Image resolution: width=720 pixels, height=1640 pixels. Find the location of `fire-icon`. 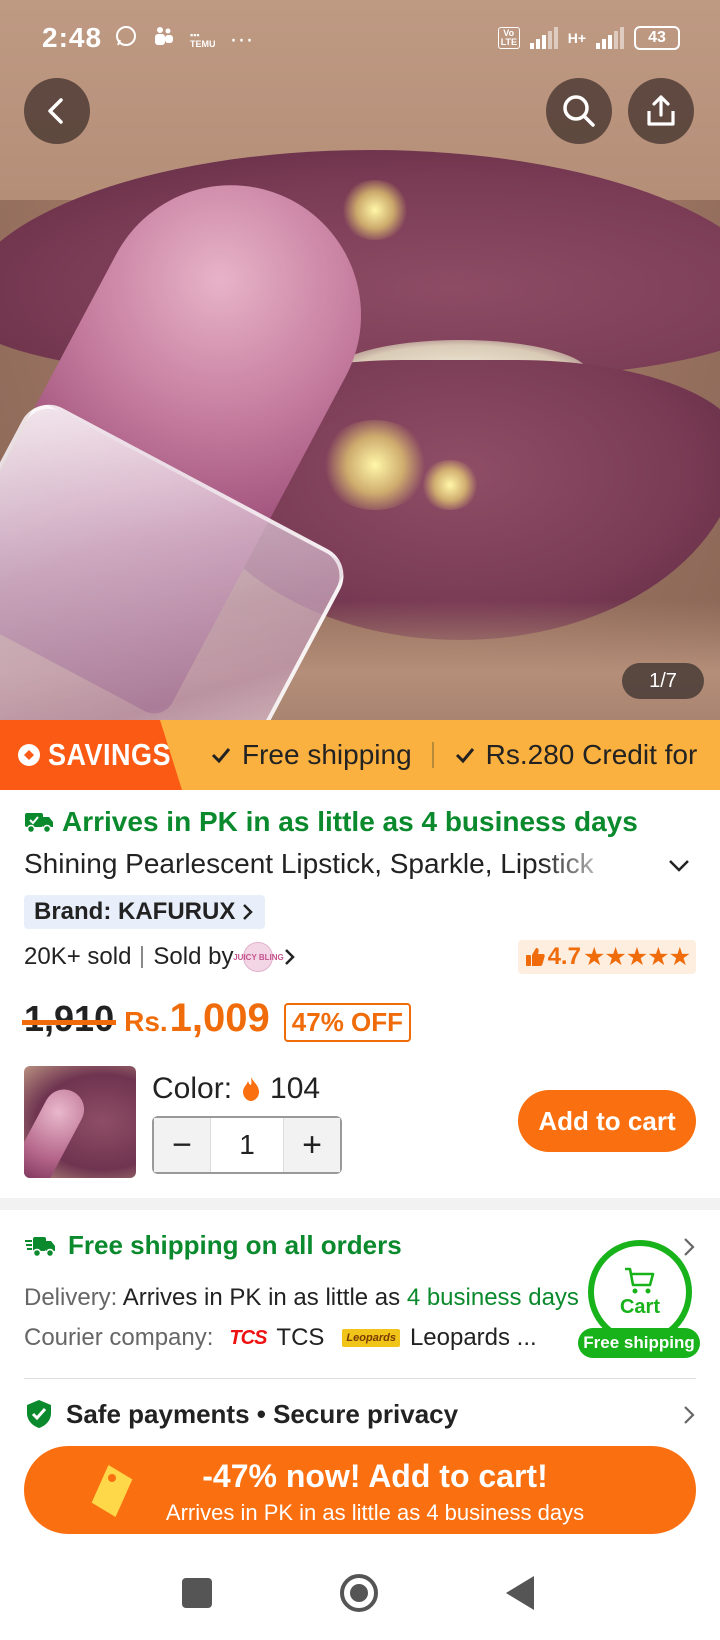

fire-icon is located at coordinates (251, 1089).